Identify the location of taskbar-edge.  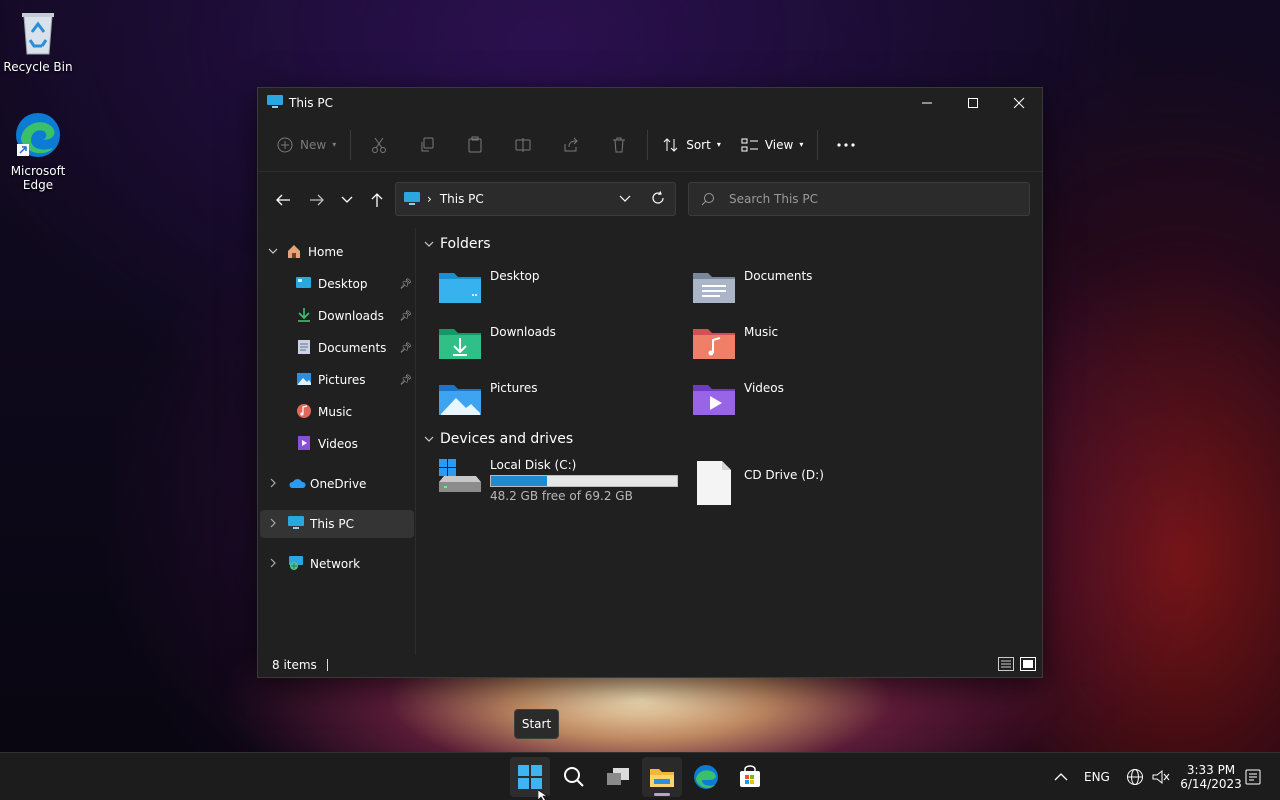
(706, 777).